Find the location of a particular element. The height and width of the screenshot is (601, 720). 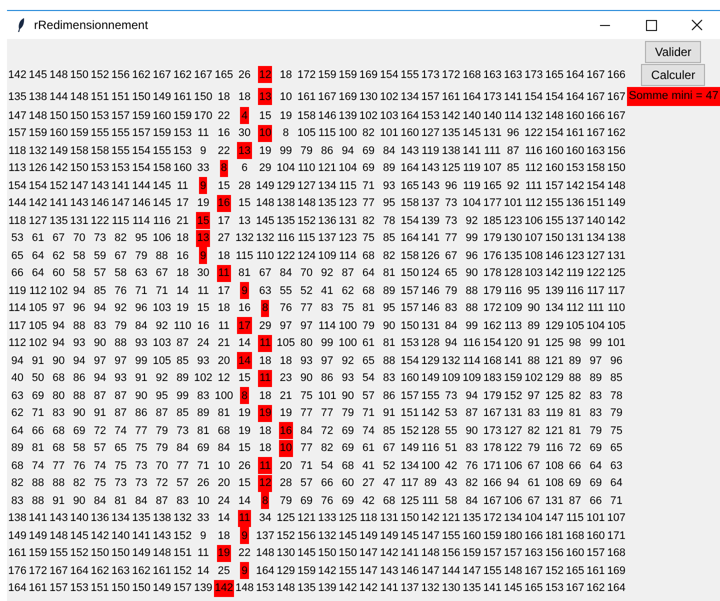

grid-number: 73 is located at coordinates (182, 431).